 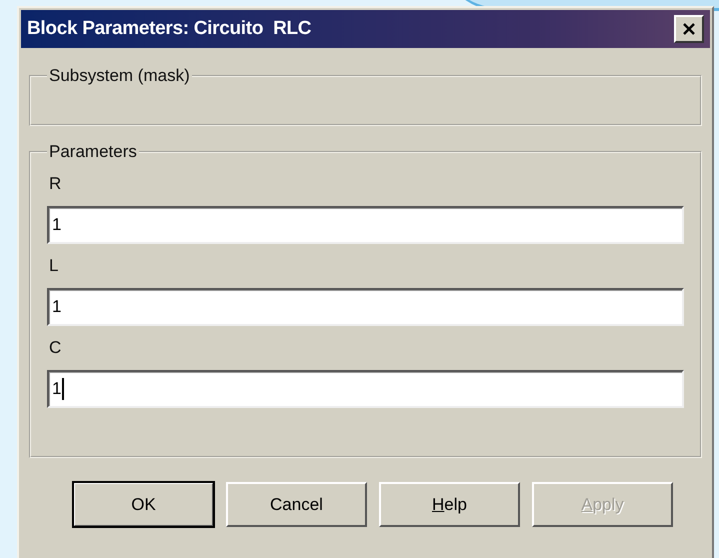 I want to click on field-label: C, so click(x=55, y=348).